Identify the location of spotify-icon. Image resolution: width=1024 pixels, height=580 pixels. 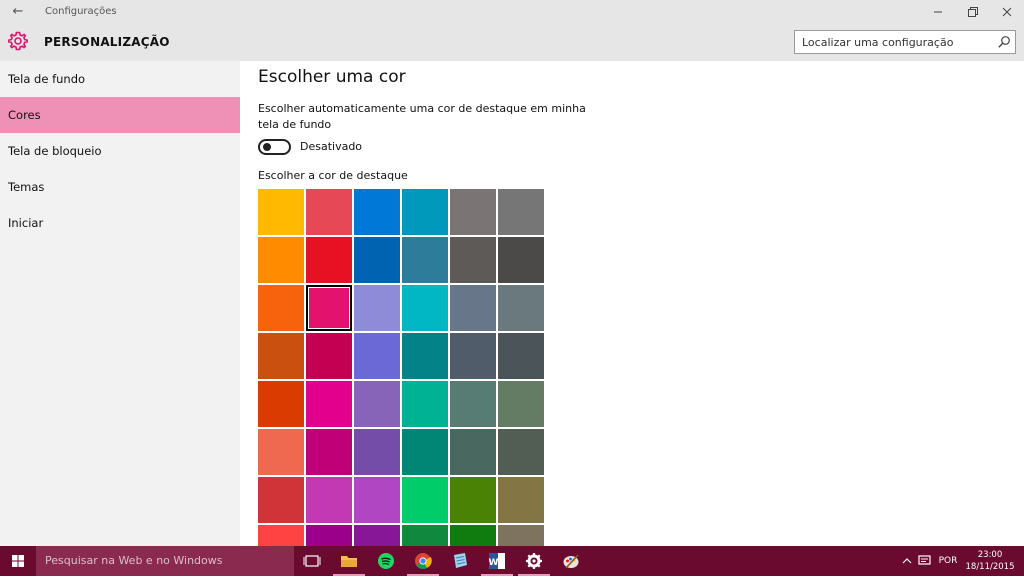
(386, 561).